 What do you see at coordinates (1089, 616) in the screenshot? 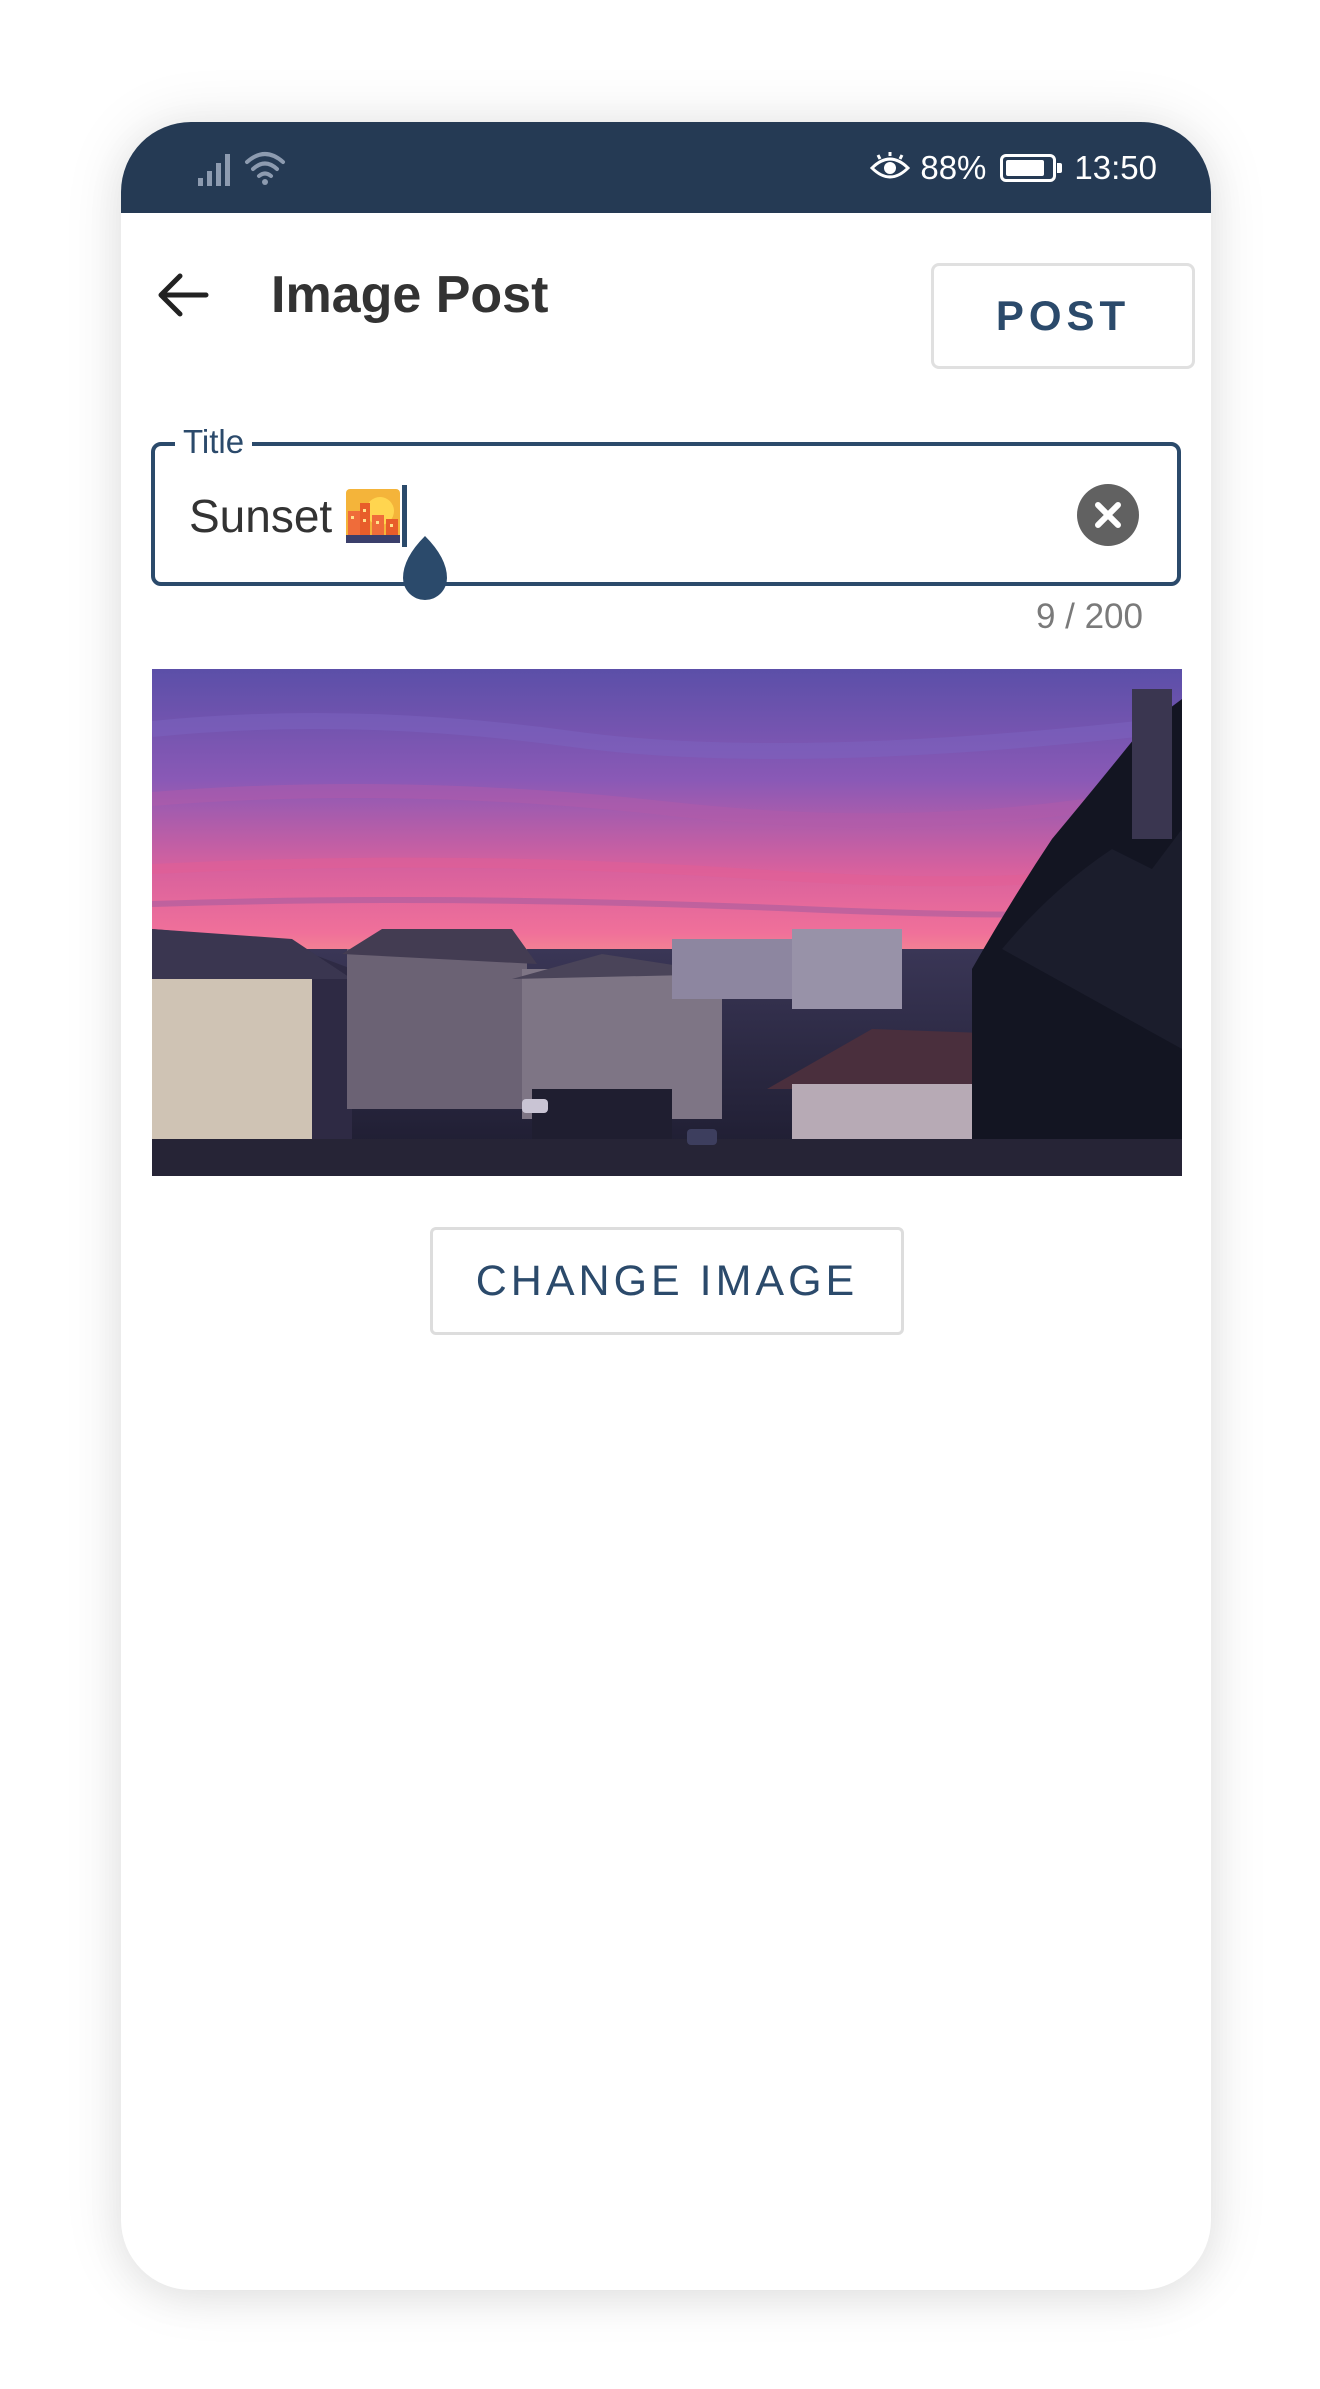
I see `character-counter: 9 / 200` at bounding box center [1089, 616].